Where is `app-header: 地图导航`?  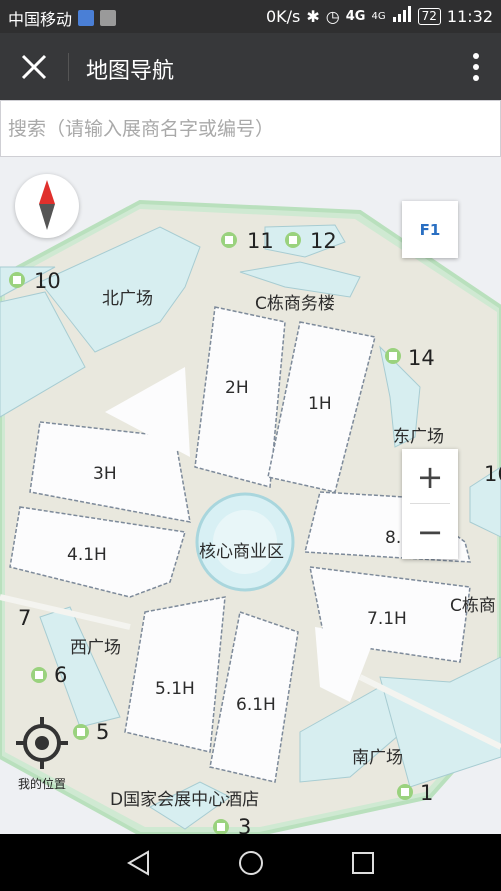
app-header: 地图导航 is located at coordinates (250, 66).